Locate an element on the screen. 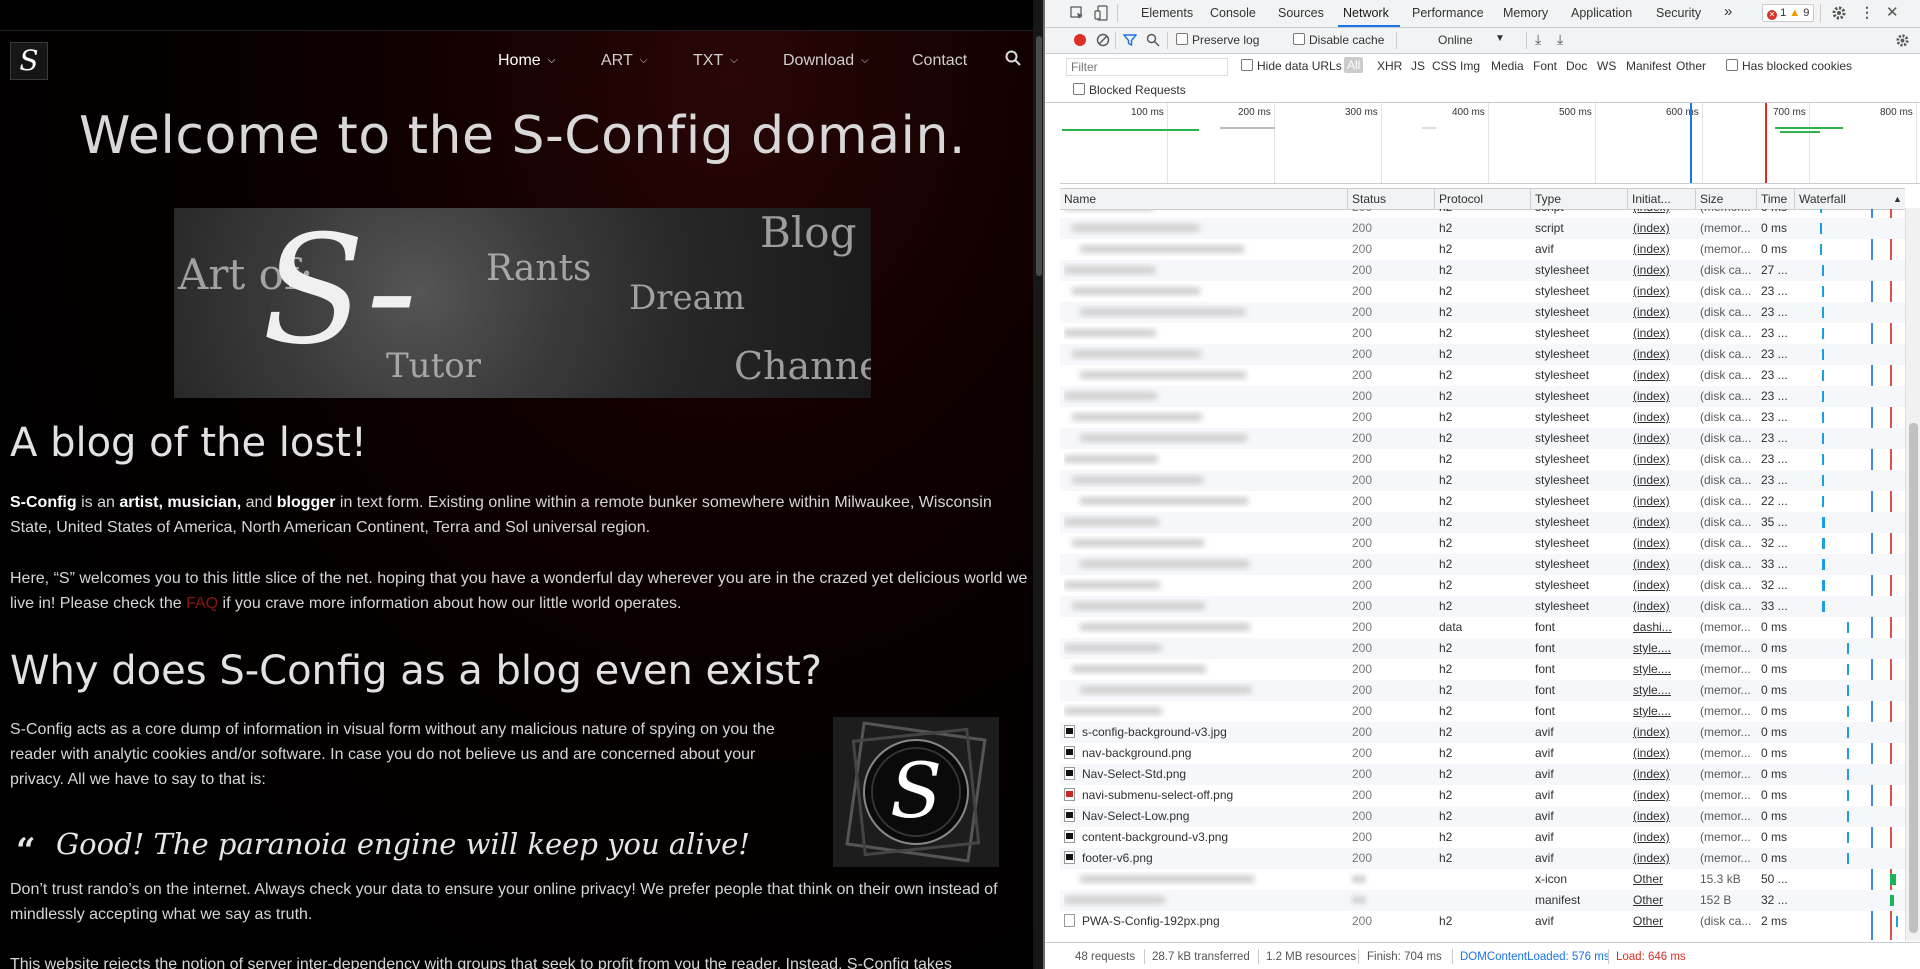 Image resolution: width=1920 pixels, height=969 pixels. column-size: Size is located at coordinates (1711, 199).